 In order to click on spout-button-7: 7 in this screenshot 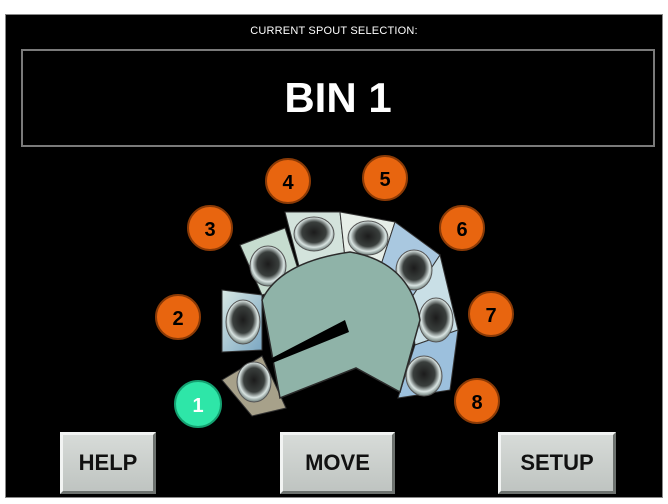, I will do `click(491, 314)`.